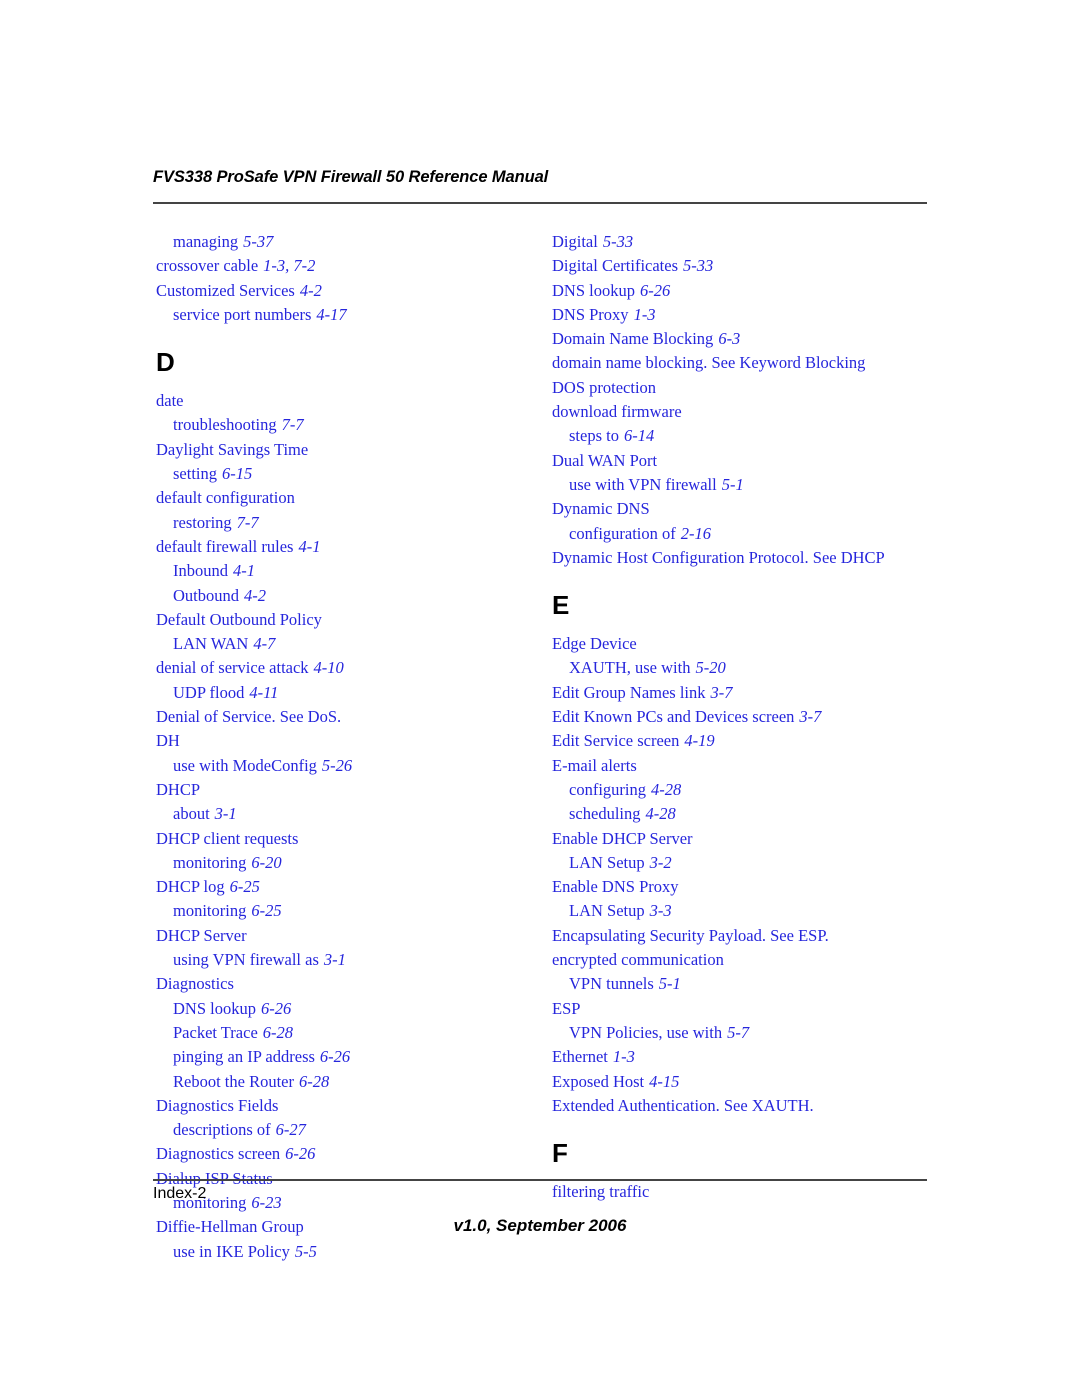 This screenshot has height=1397, width=1080. I want to click on index-subentry: Reboot the Router 6-28, so click(341, 1082).